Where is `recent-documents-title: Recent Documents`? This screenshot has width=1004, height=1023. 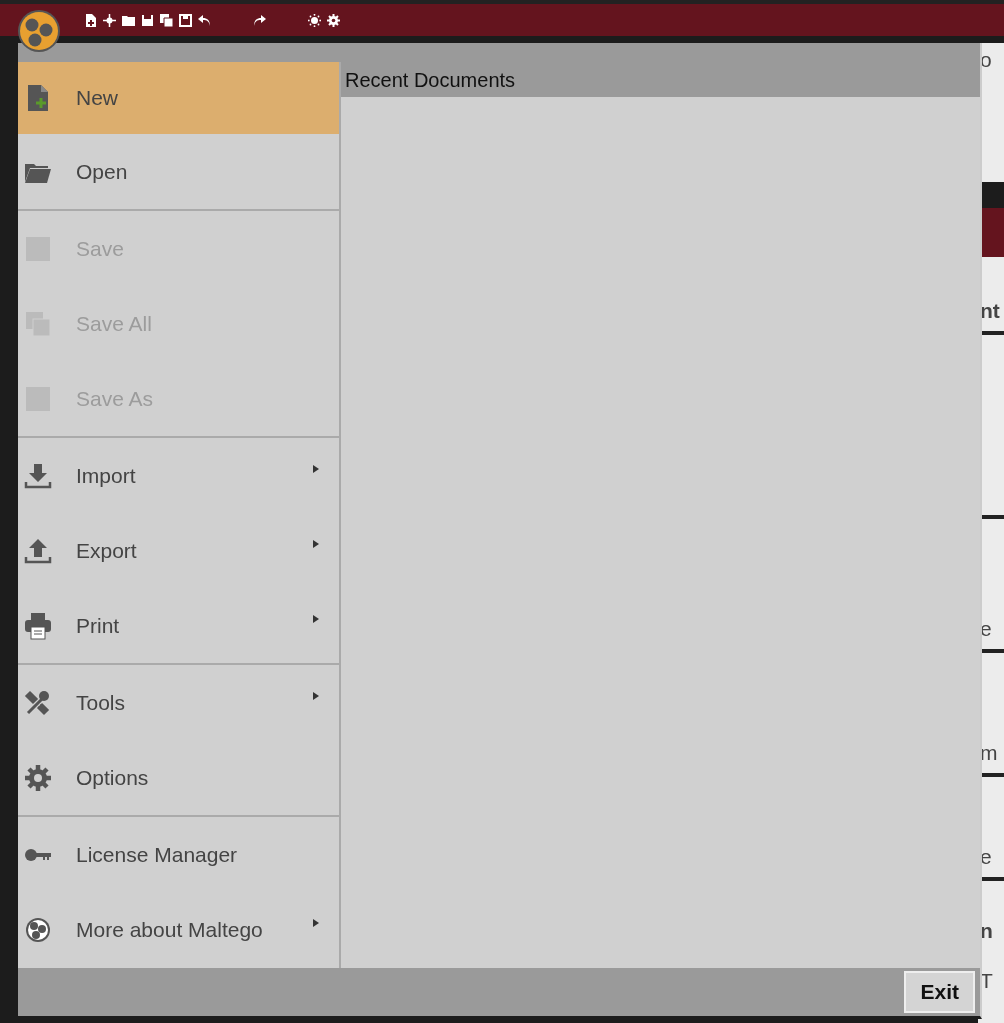
recent-documents-title: Recent Documents is located at coordinates (660, 79).